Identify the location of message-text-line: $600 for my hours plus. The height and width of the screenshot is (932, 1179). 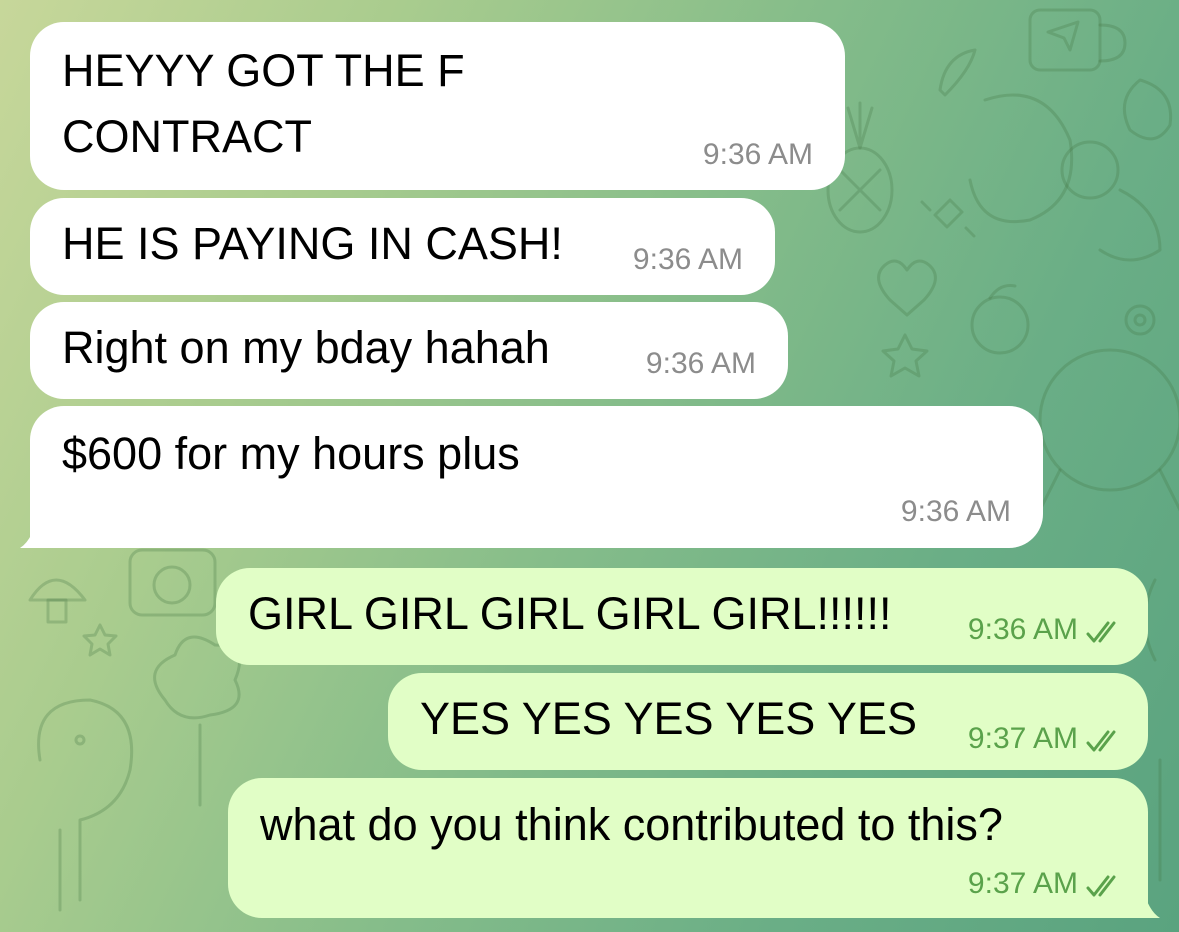
(291, 453).